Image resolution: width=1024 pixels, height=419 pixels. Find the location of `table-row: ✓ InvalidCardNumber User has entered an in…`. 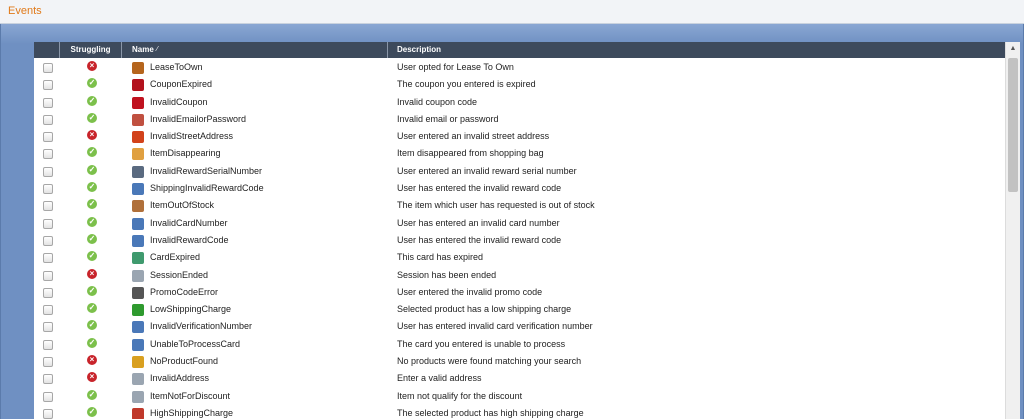

table-row: ✓ InvalidCardNumber User has entered an in… is located at coordinates (519, 223).